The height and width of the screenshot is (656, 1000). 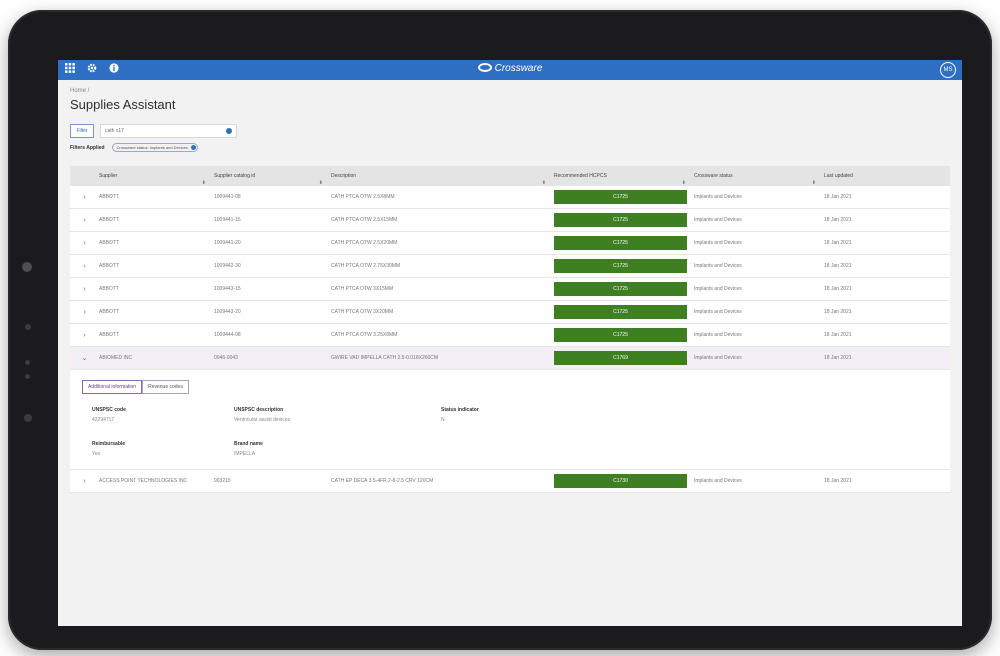 I want to click on clear-icon, so click(x=229, y=131).